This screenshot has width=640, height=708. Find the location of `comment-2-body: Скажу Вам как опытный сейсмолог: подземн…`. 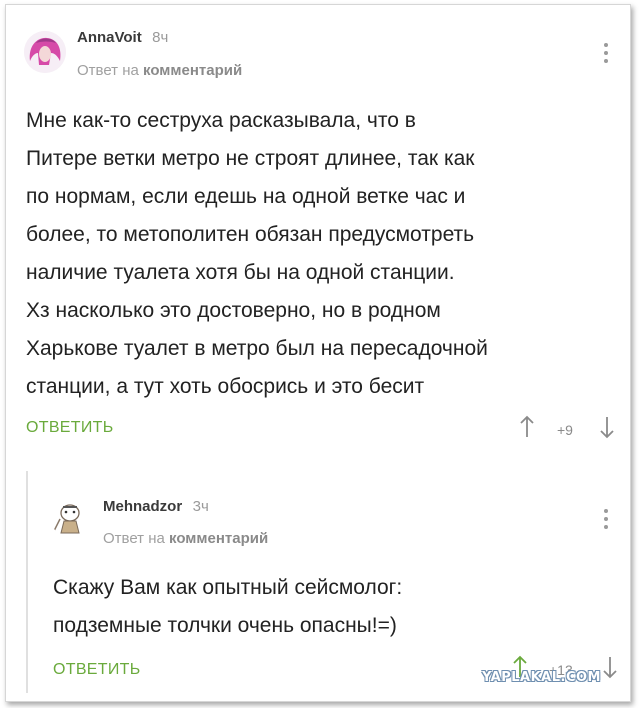

comment-2-body: Скажу Вам как опытный сейсмолог: подземн… is located at coordinates (333, 607).